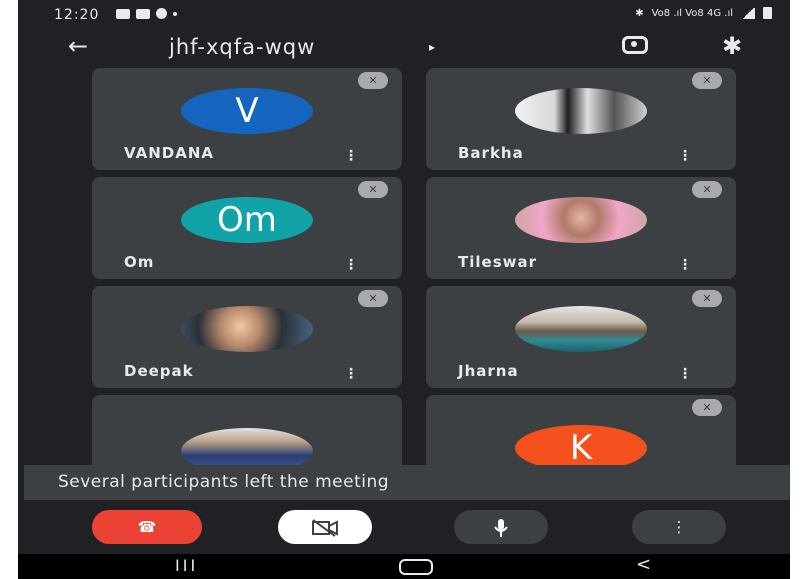  I want to click on participant-tile: ✕ V VANDANA ⋮, so click(247, 119).